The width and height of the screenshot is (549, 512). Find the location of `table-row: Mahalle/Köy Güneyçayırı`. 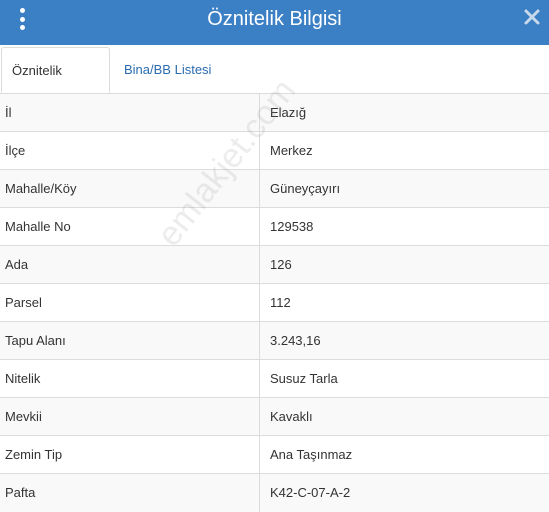

table-row: Mahalle/Köy Güneyçayırı is located at coordinates (274, 189).